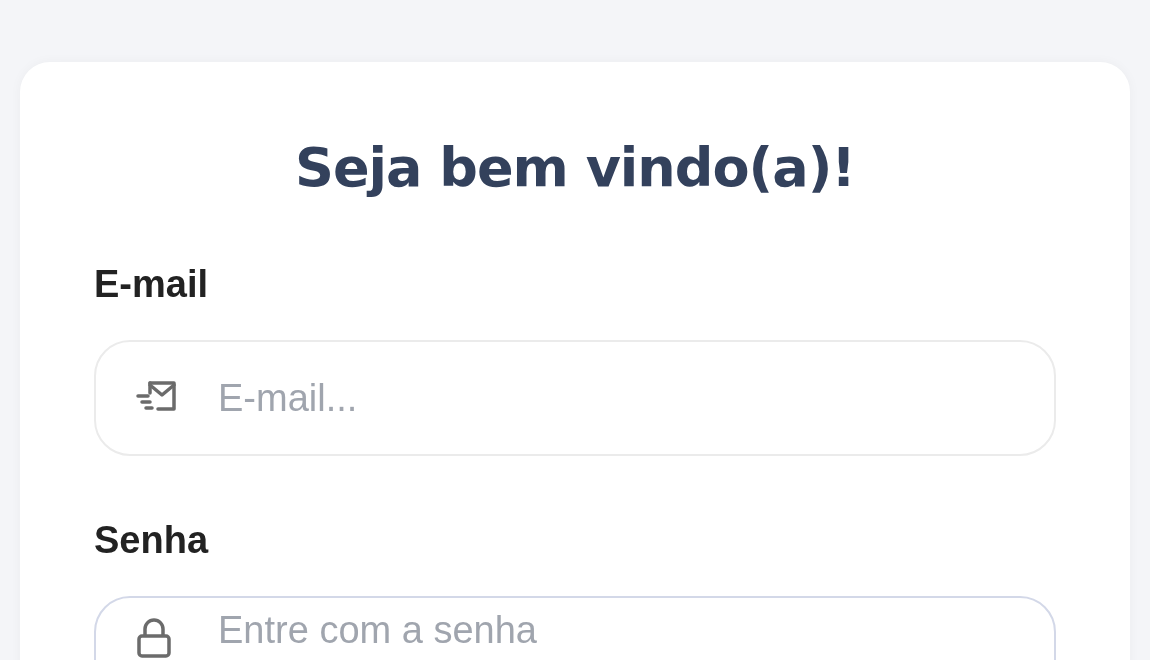  I want to click on field-label: E-mail, so click(151, 284).